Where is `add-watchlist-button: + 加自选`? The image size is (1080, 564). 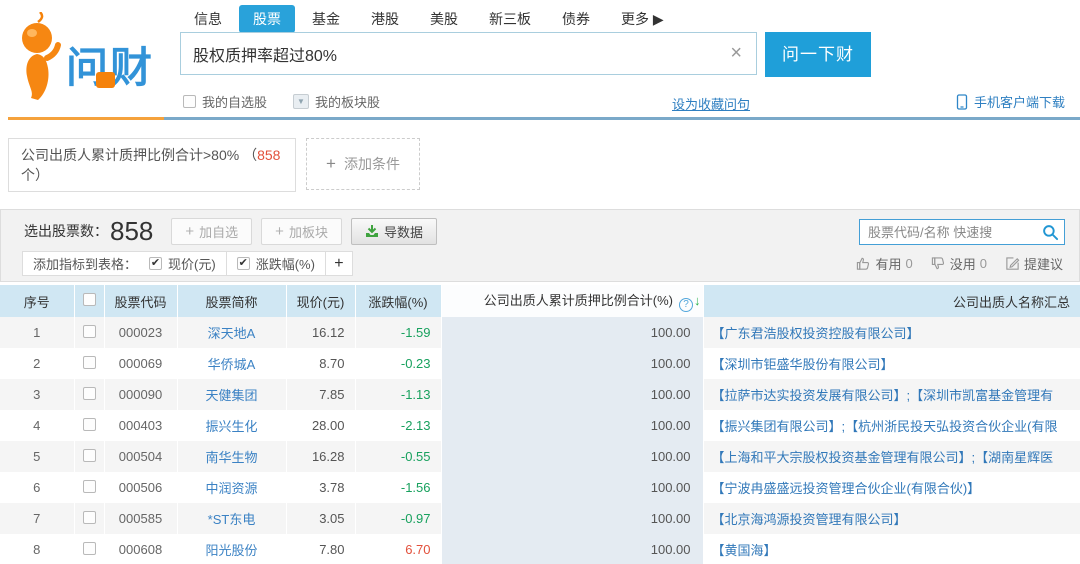 add-watchlist-button: + 加自选 is located at coordinates (212, 231).